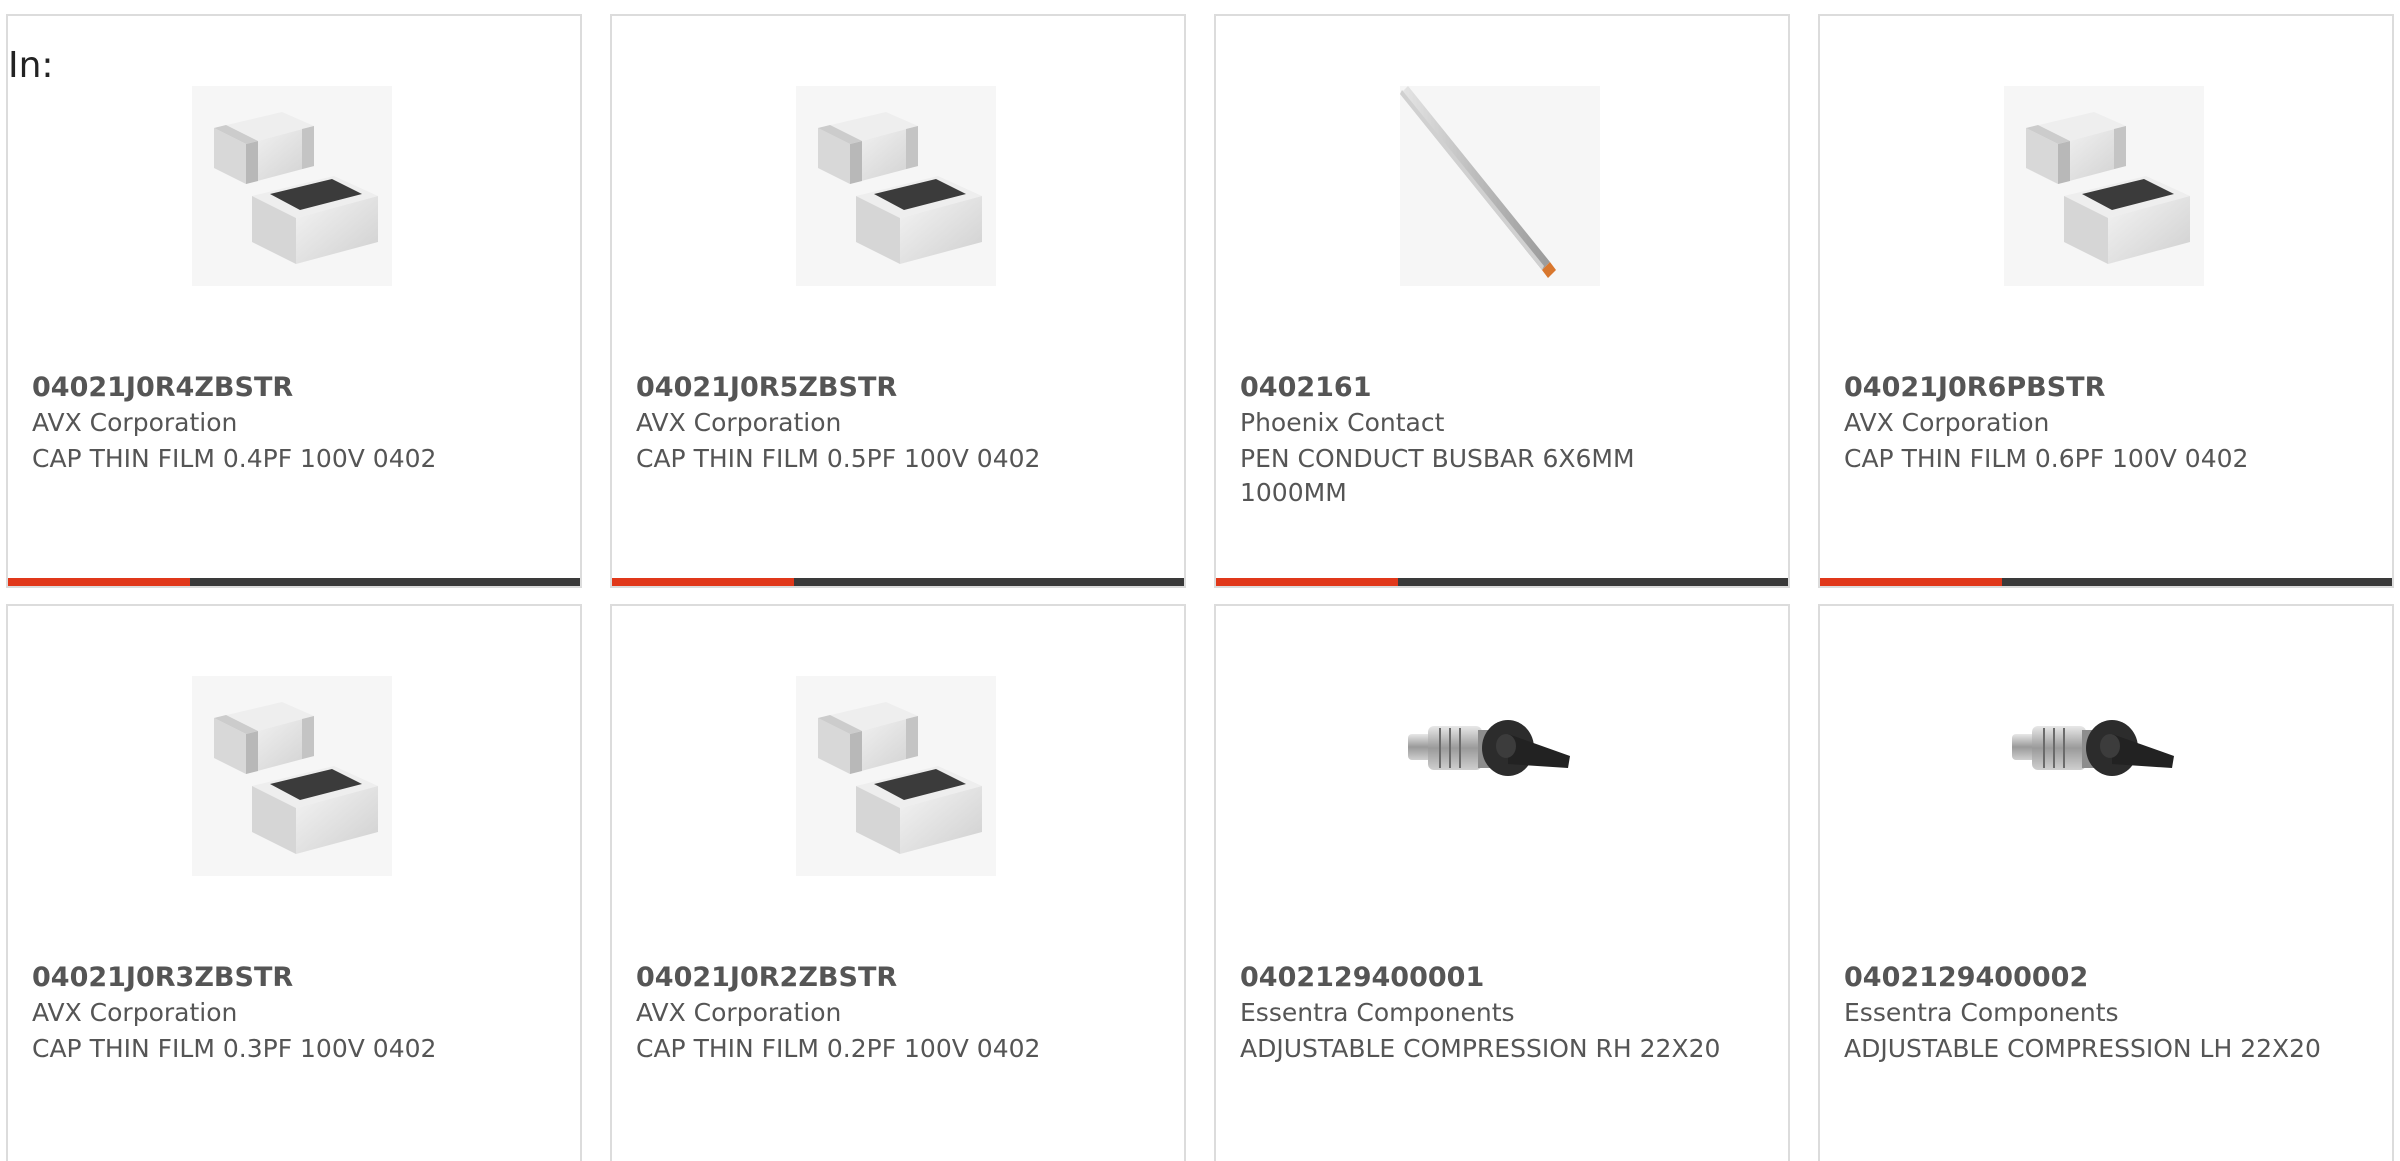 The width and height of the screenshot is (2400, 1161). Describe the element at coordinates (838, 1048) in the screenshot. I see `product-description: CAP THIN FILM 0.2PF 100V 0402` at that location.